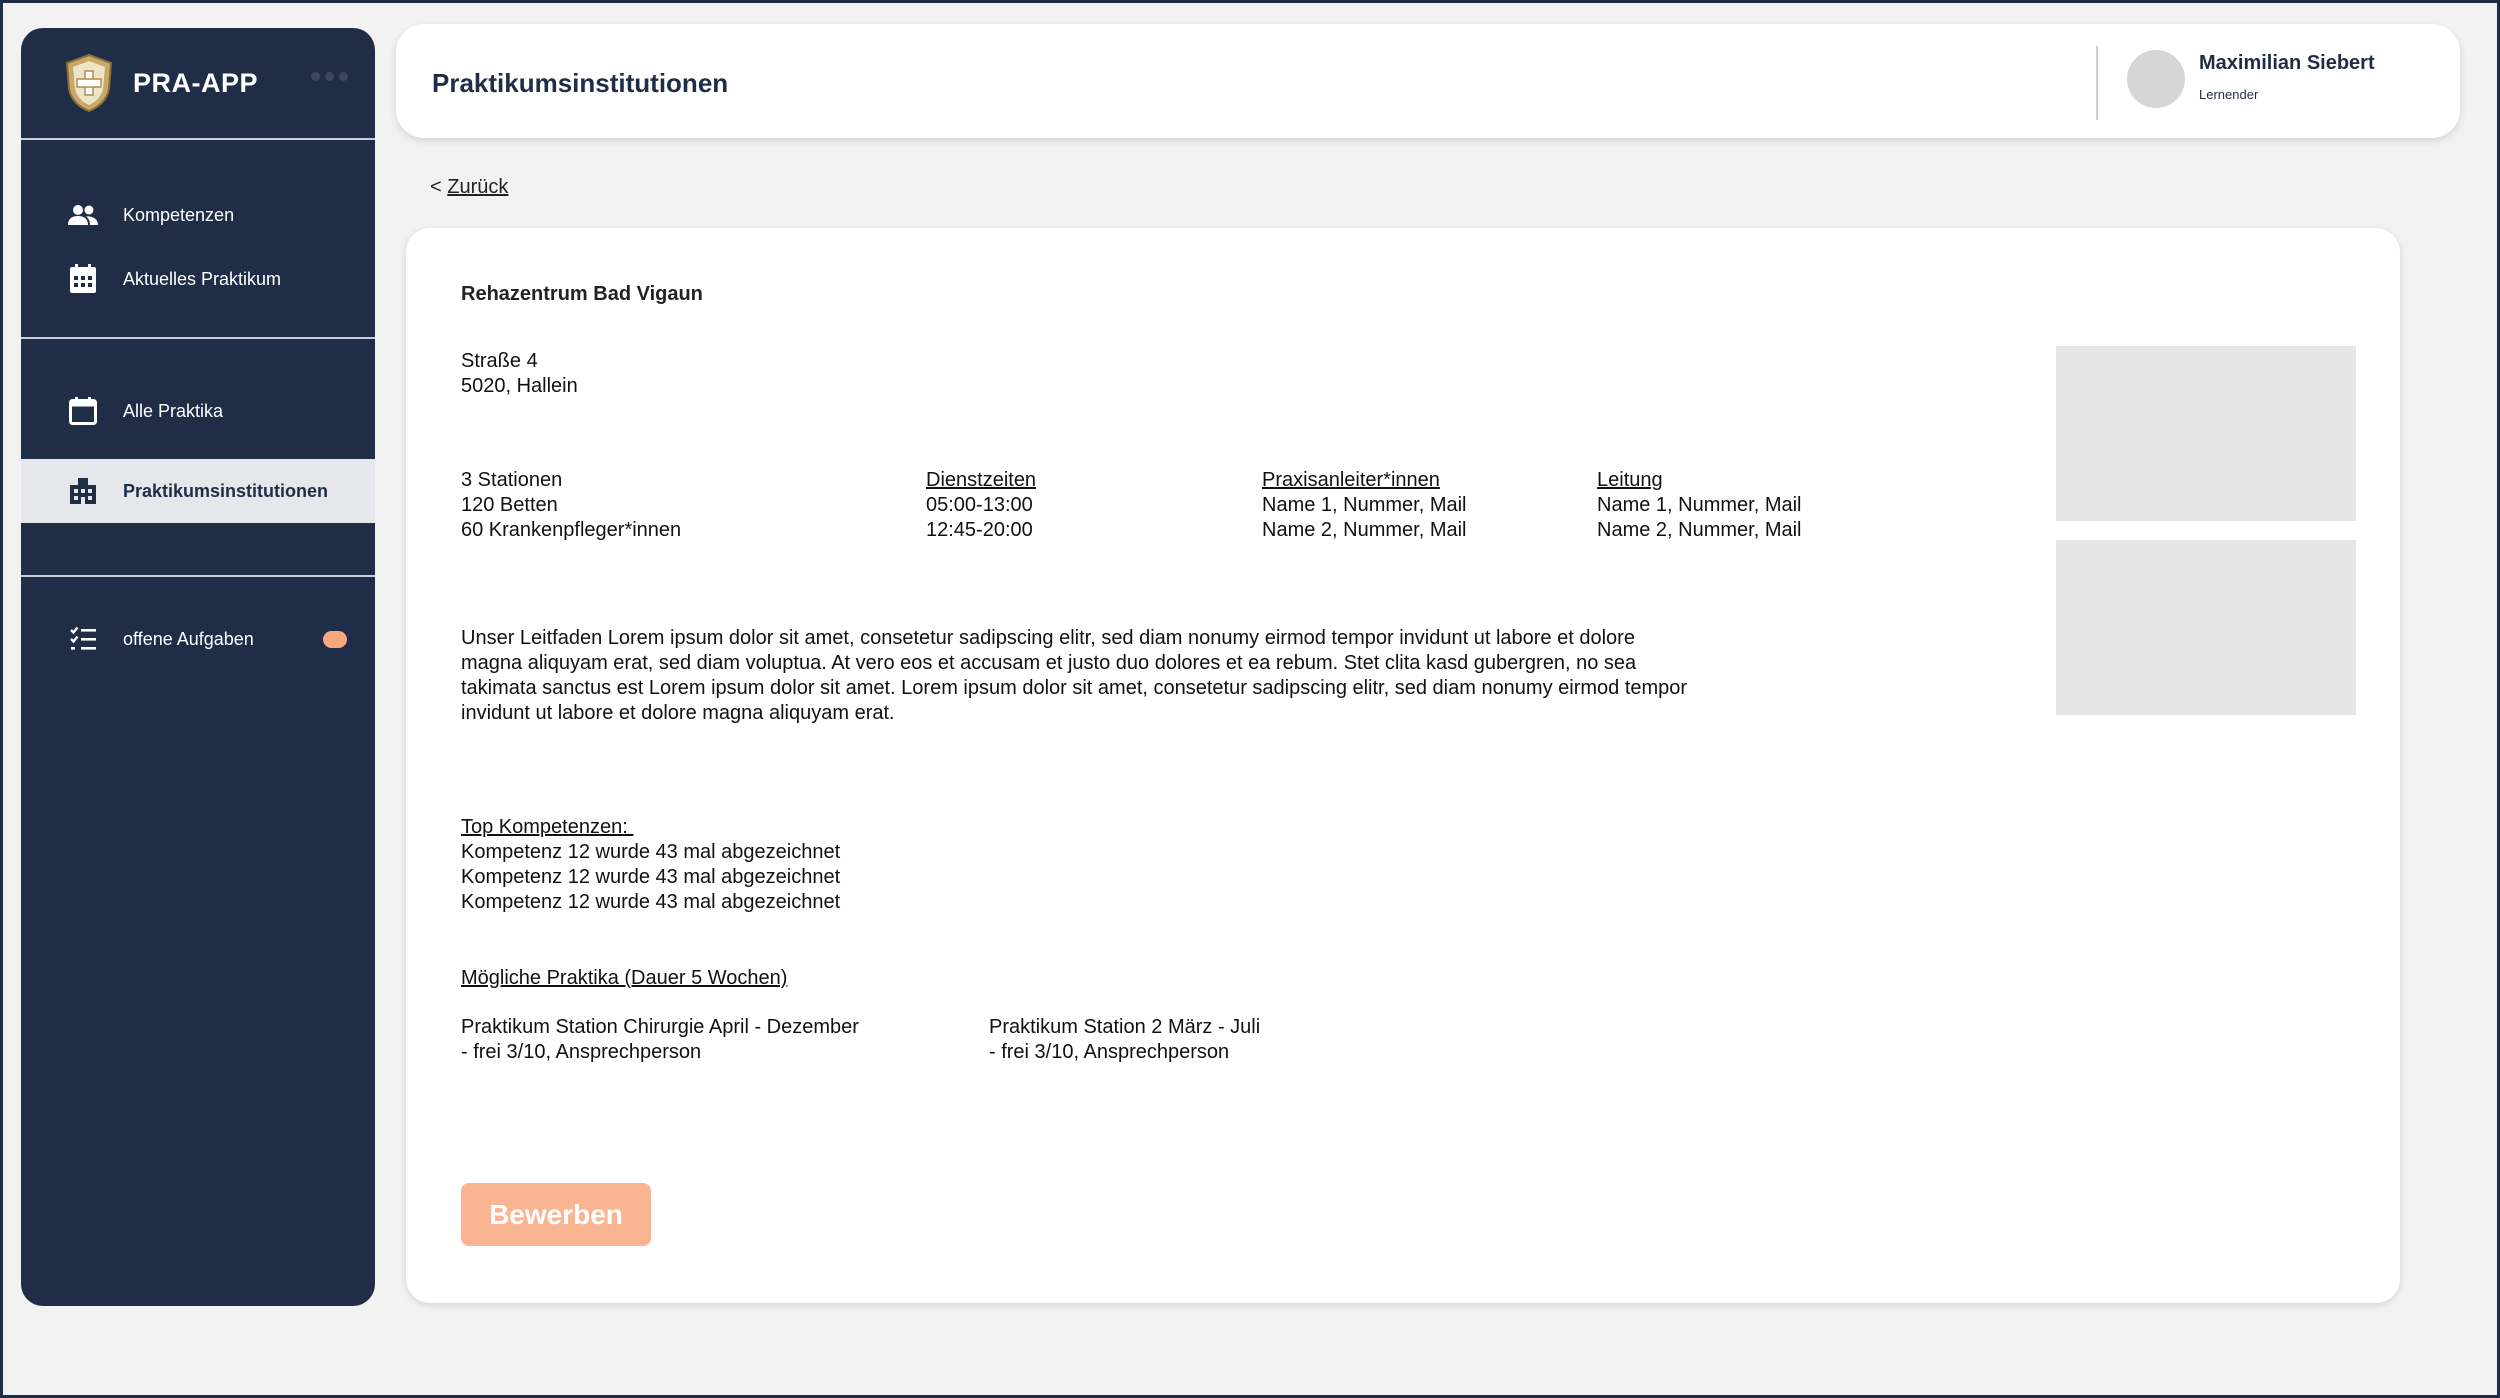 The height and width of the screenshot is (1398, 2500). What do you see at coordinates (1364, 530) in the screenshot?
I see `praxisanleiter-row: Name 2, Nummer, Mail` at bounding box center [1364, 530].